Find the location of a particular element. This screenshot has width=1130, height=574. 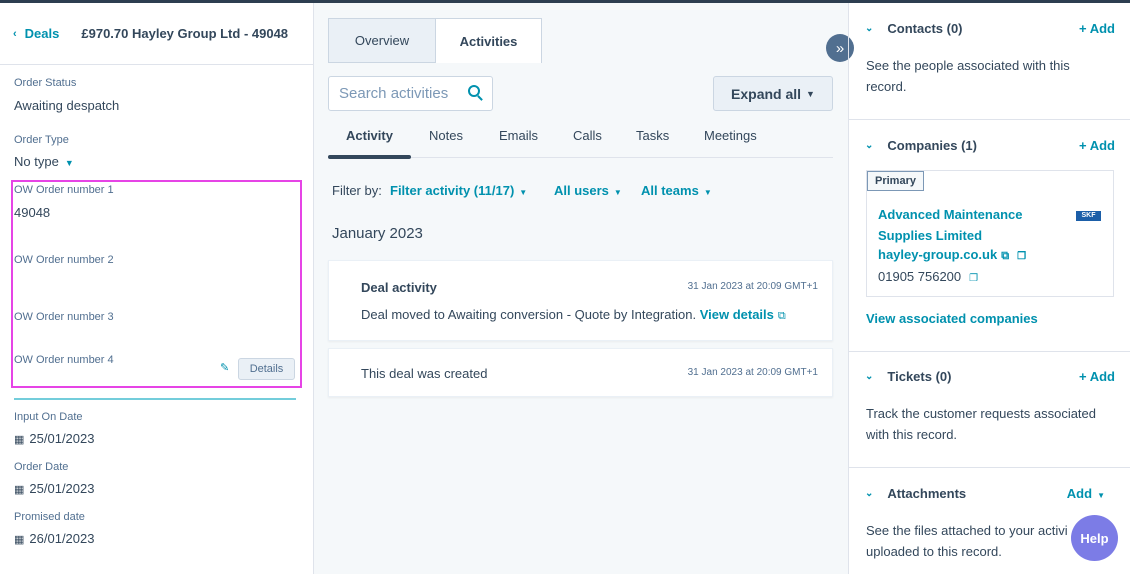

add-company-button: + Add is located at coordinates (1097, 145).